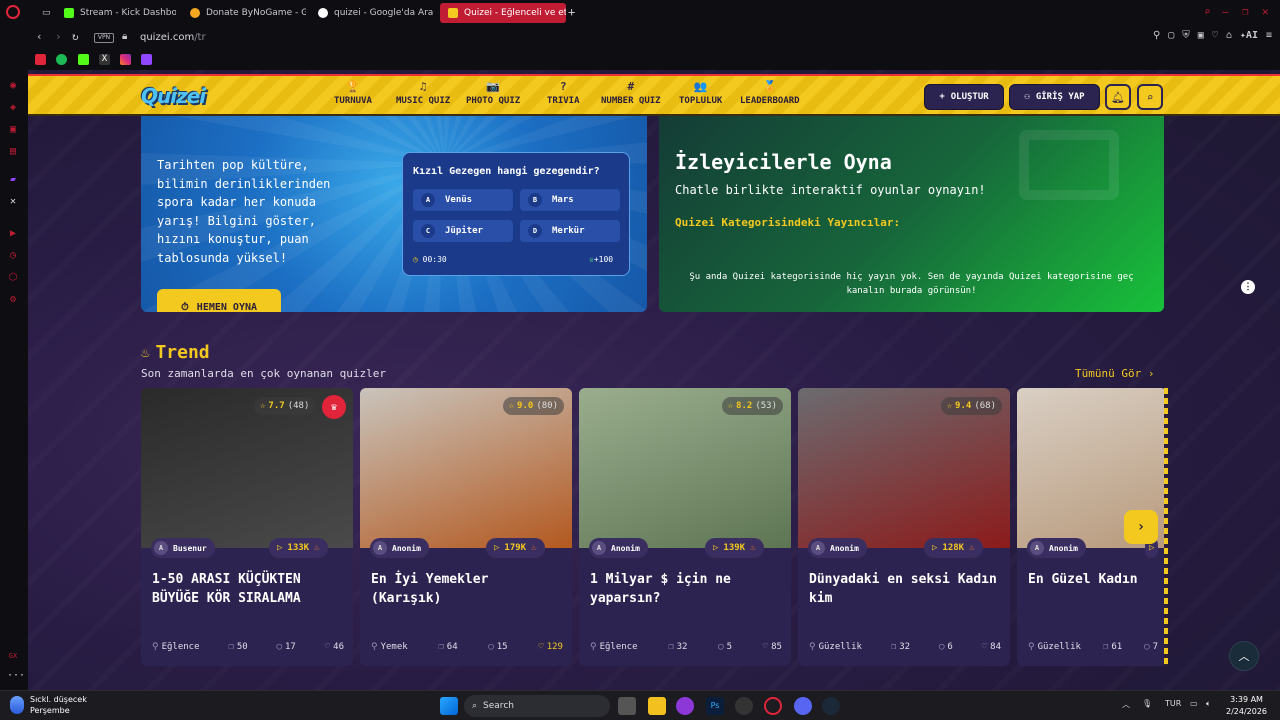 The width and height of the screenshot is (1280, 720). What do you see at coordinates (1054, 97) in the screenshot?
I see `login-button: ⚇ GİRİŞ YAP` at bounding box center [1054, 97].